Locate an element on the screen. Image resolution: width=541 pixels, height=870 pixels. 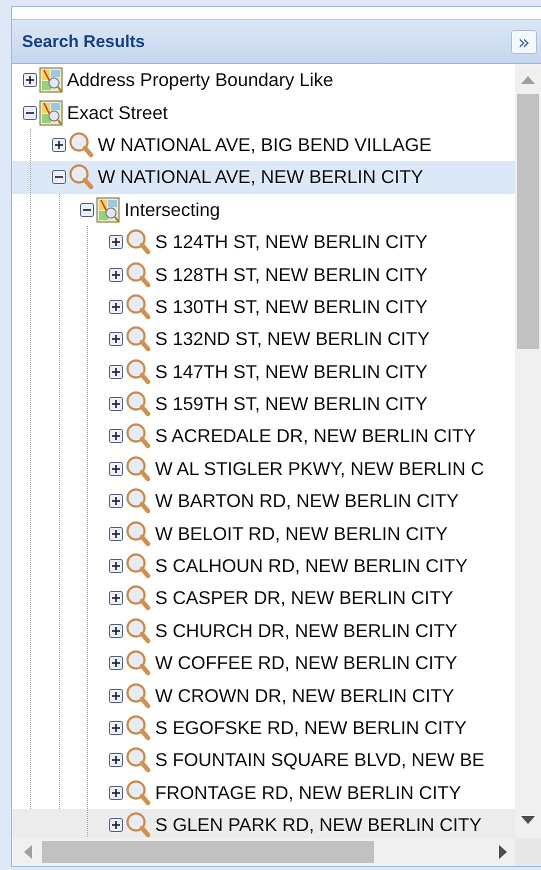
tree-row: W BARTON RD, NEW BERLIN CITY is located at coordinates (263, 501).